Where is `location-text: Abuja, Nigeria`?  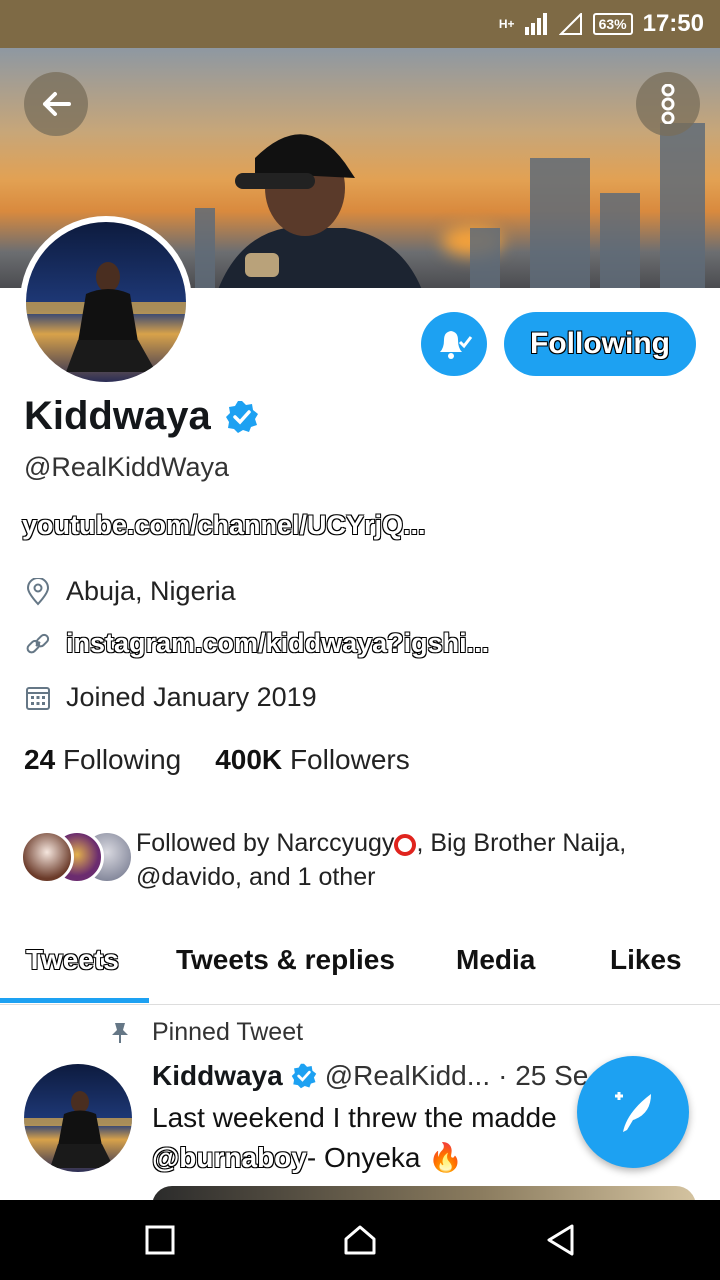
location-text: Abuja, Nigeria is located at coordinates (151, 591).